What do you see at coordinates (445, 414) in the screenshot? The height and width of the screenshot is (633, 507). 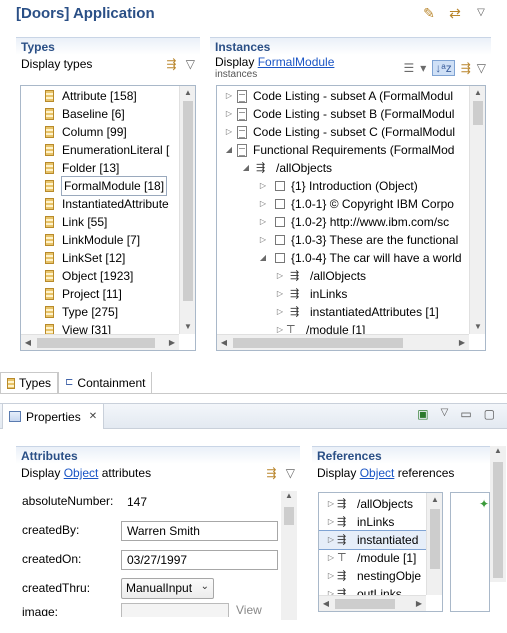 I see `view-menu-icon: ▽` at bounding box center [445, 414].